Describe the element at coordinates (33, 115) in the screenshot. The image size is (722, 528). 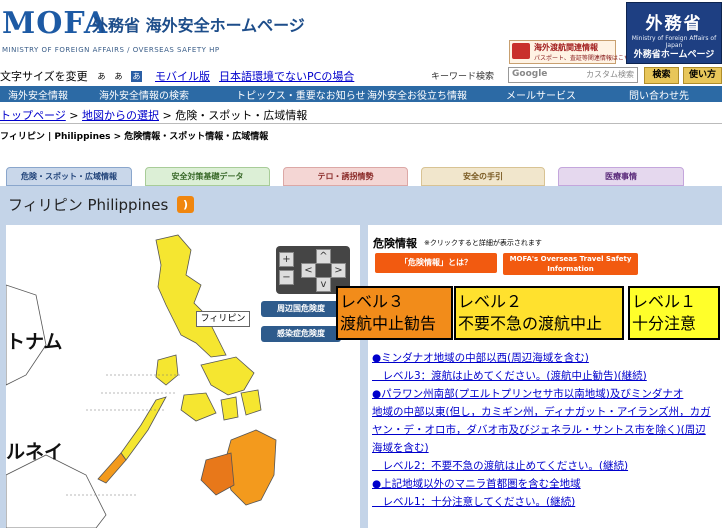
I see `breadcrumb-top: トップページ` at that location.